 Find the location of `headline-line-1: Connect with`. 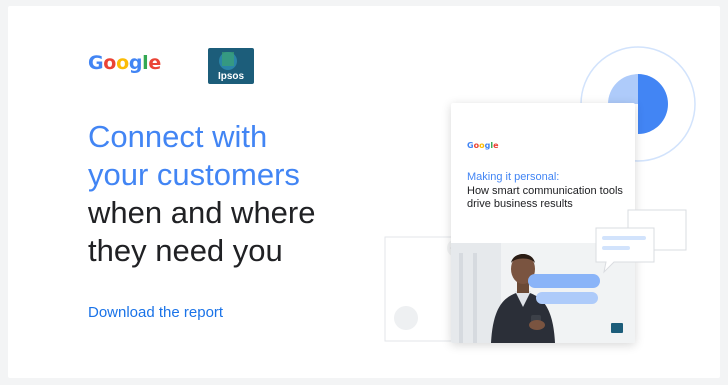

headline-line-1: Connect with is located at coordinates (178, 136).